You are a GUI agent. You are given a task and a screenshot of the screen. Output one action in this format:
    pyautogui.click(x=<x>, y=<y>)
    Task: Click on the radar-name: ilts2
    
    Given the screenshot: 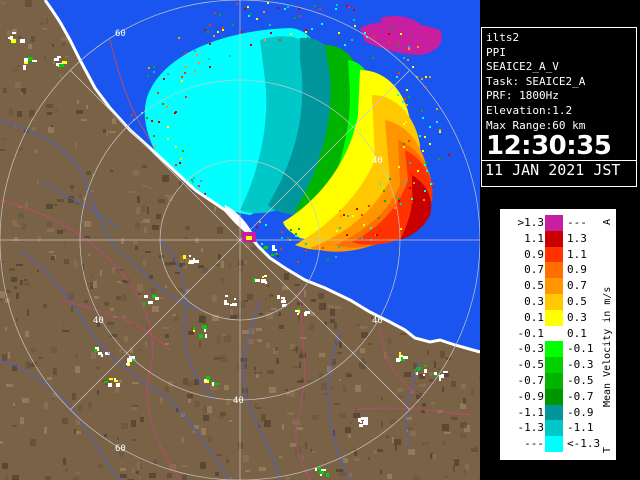 What is the action you would take?
    pyautogui.click(x=503, y=37)
    